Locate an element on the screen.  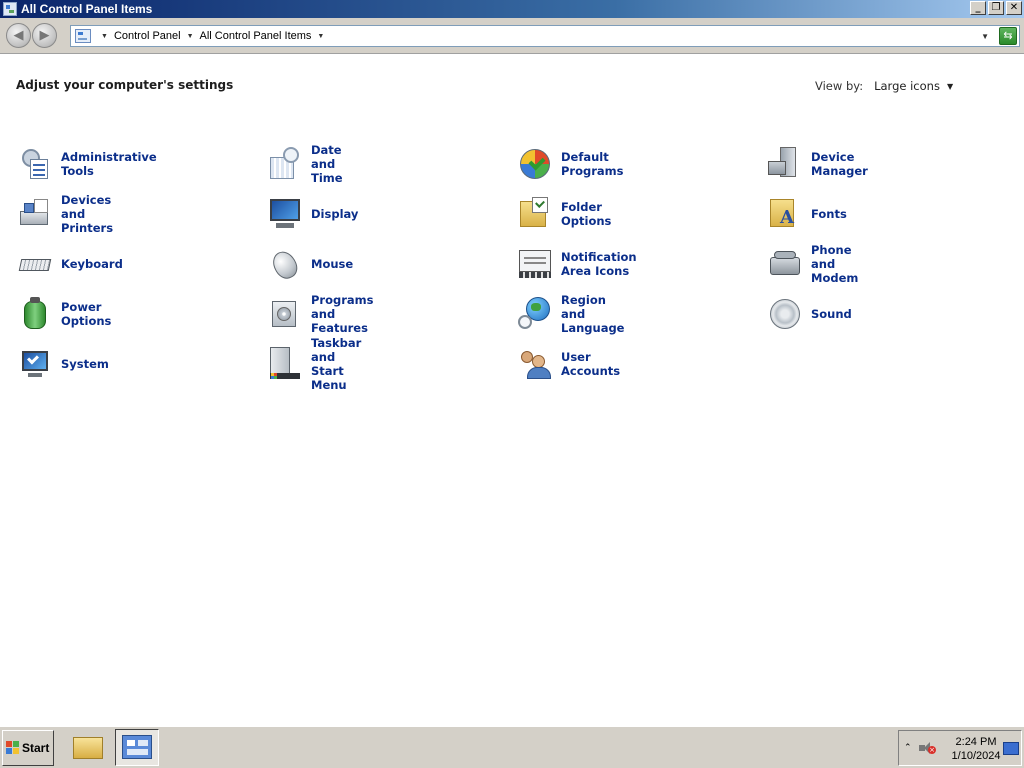
item-folder-options: Folder Options is located at coordinates (564, 214).